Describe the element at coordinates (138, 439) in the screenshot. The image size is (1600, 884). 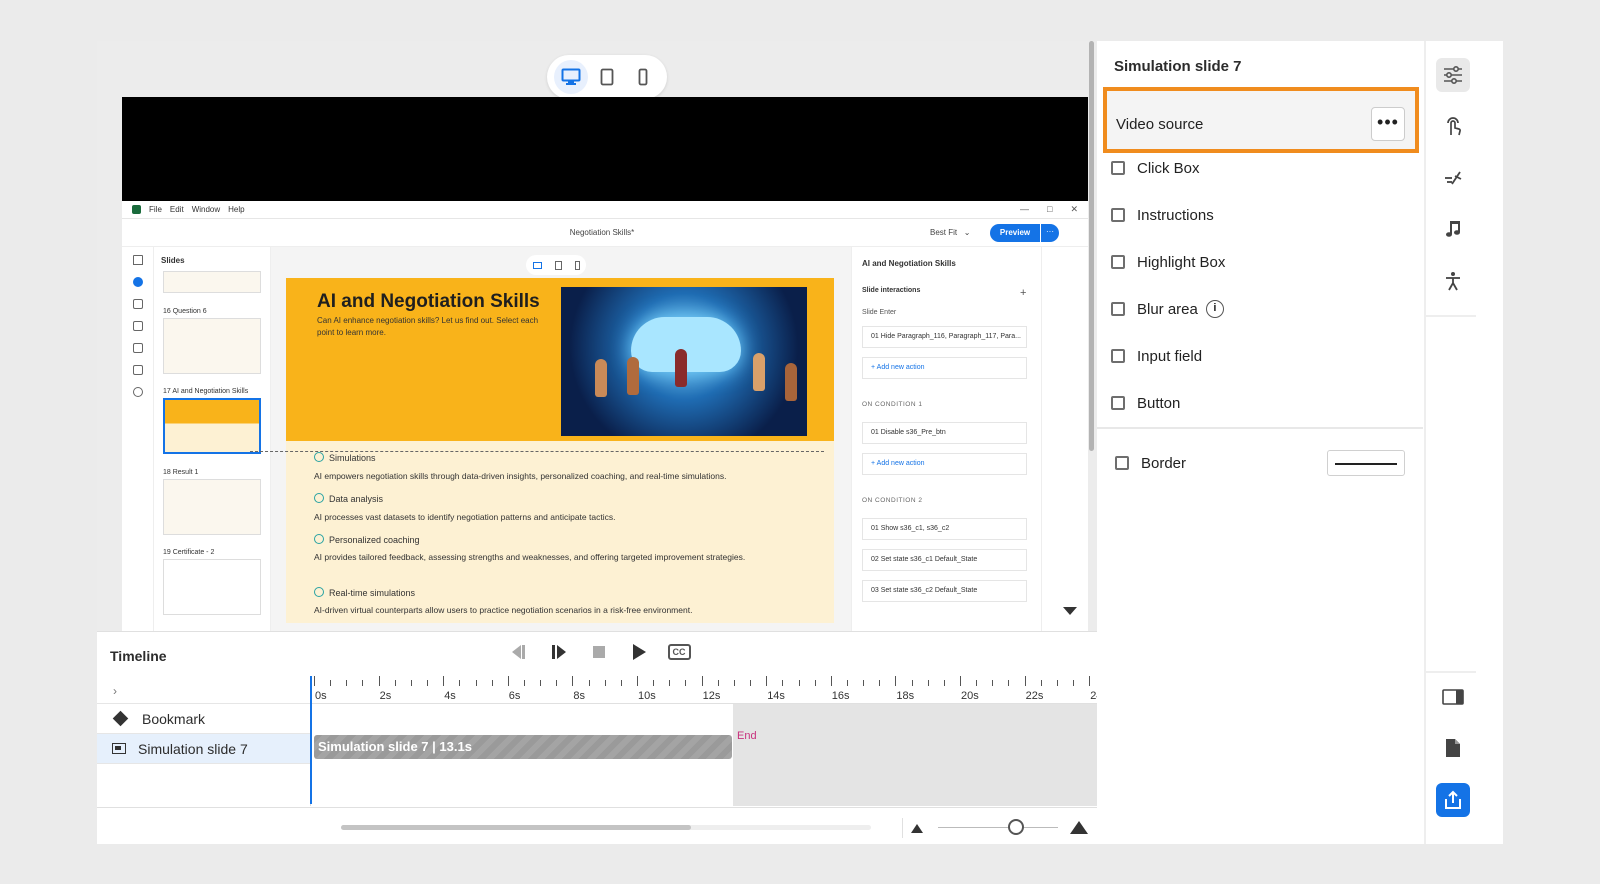
I see `inner-left-rail` at that location.